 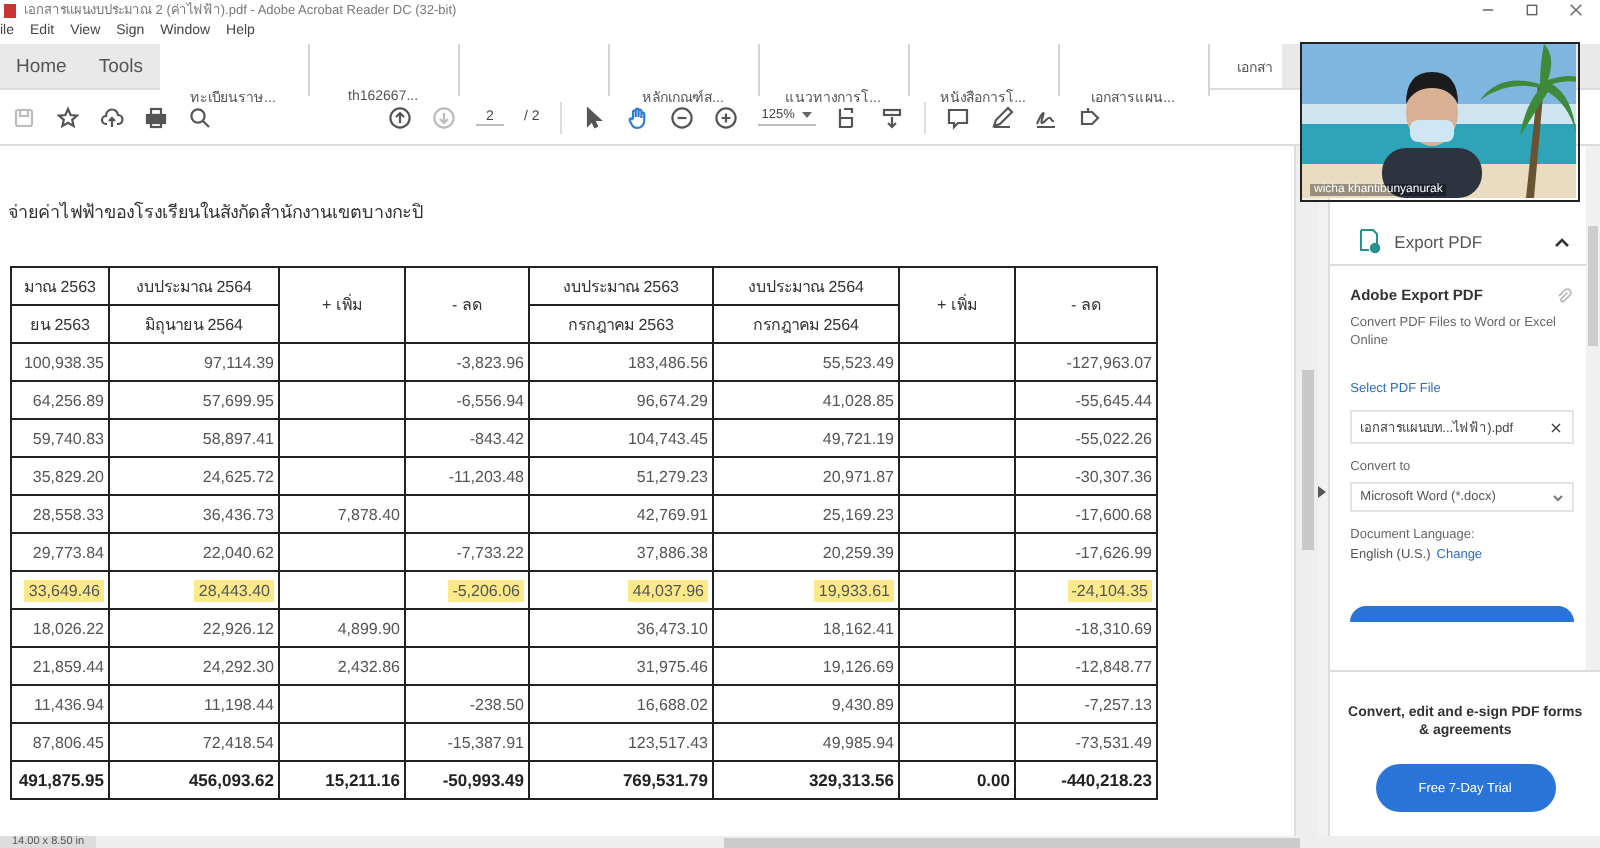 What do you see at coordinates (342, 628) in the screenshot?
I see `table-cell: 4,899.90` at bounding box center [342, 628].